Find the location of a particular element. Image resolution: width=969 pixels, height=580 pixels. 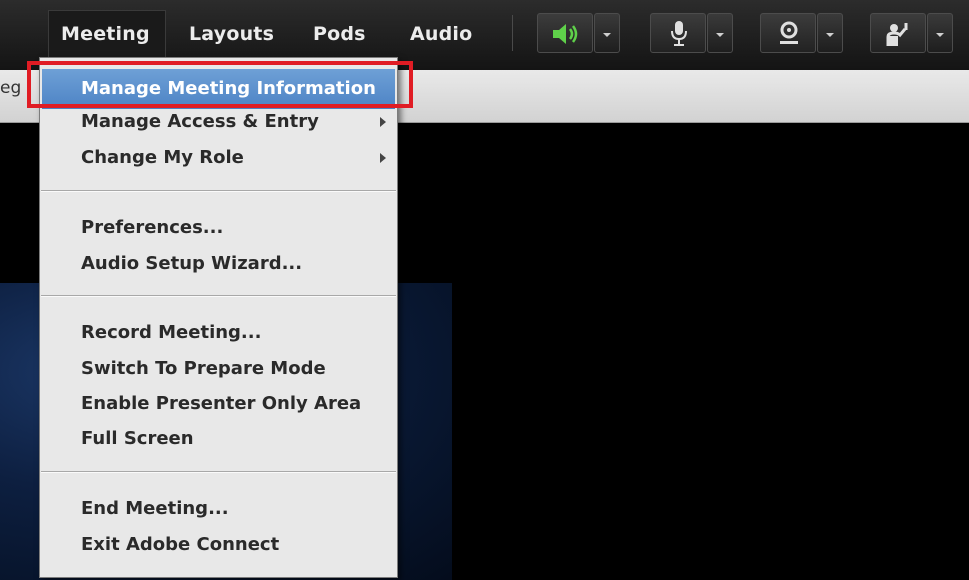

menubar-separator is located at coordinates (512, 33).